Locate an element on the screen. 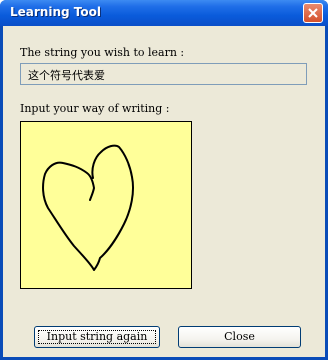 Image resolution: width=328 pixels, height=360 pixels. writing-label: Input your way of writing : is located at coordinates (95, 108).